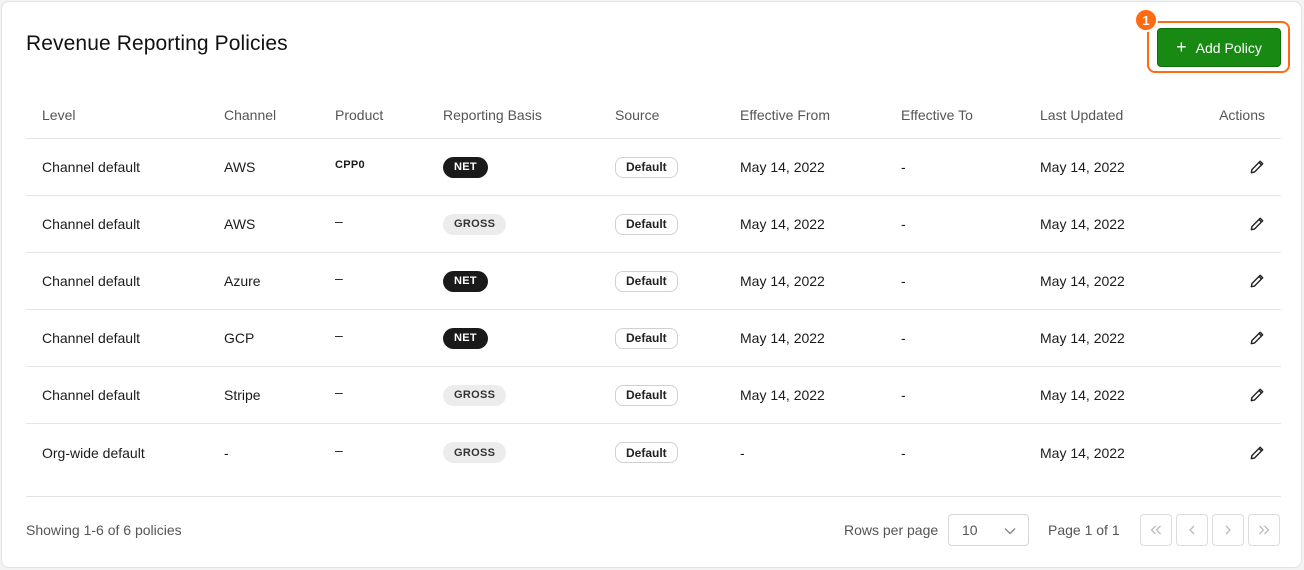 The height and width of the screenshot is (570, 1304). What do you see at coordinates (359, 115) in the screenshot?
I see `header-product: Product` at bounding box center [359, 115].